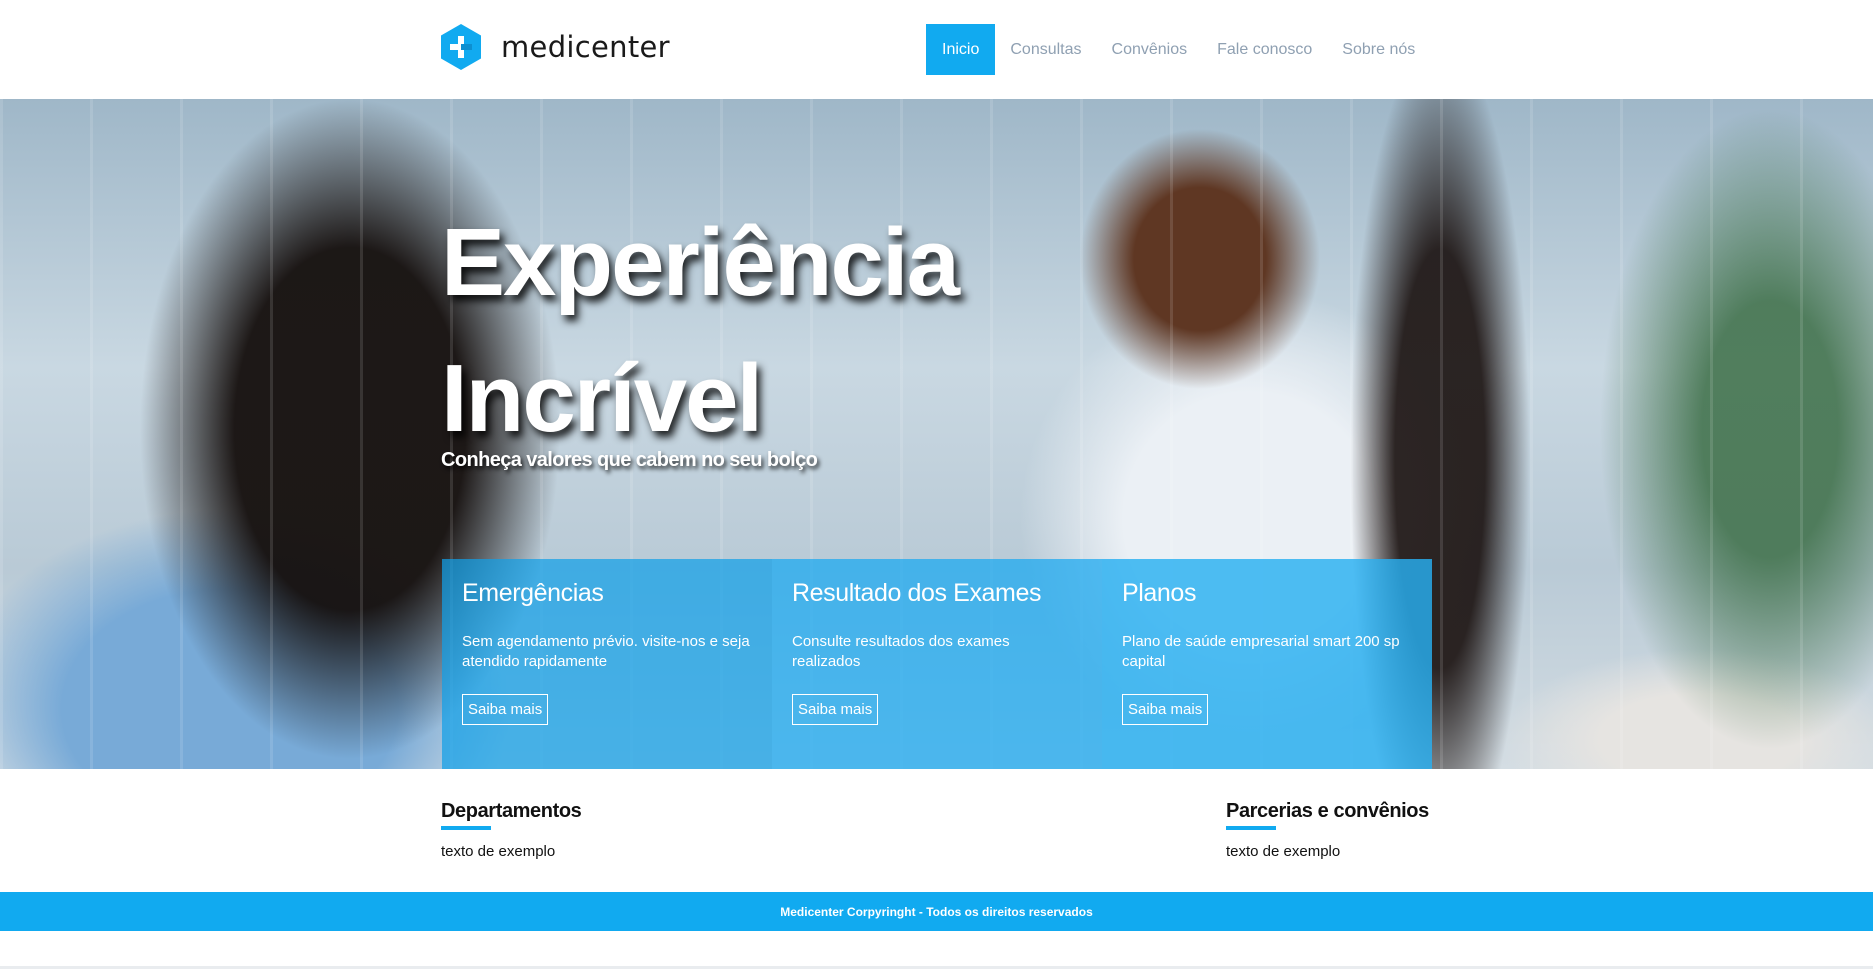 The width and height of the screenshot is (1873, 969). Describe the element at coordinates (700, 262) in the screenshot. I see `hero-title-line-1: Experiência` at that location.